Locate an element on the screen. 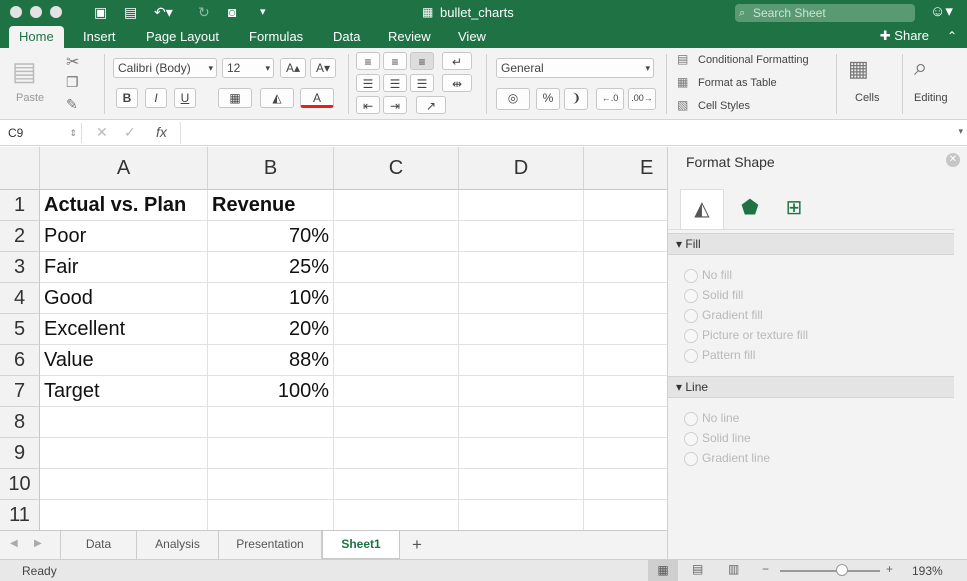 The image size is (967, 581). row-header: 7 is located at coordinates (20, 391).